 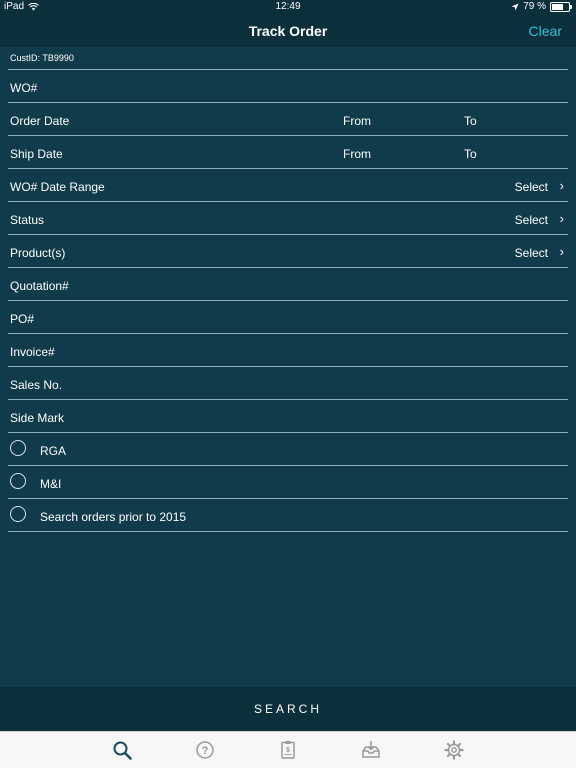 I want to click on customer-id: CustID: TB9990, so click(x=42, y=58).